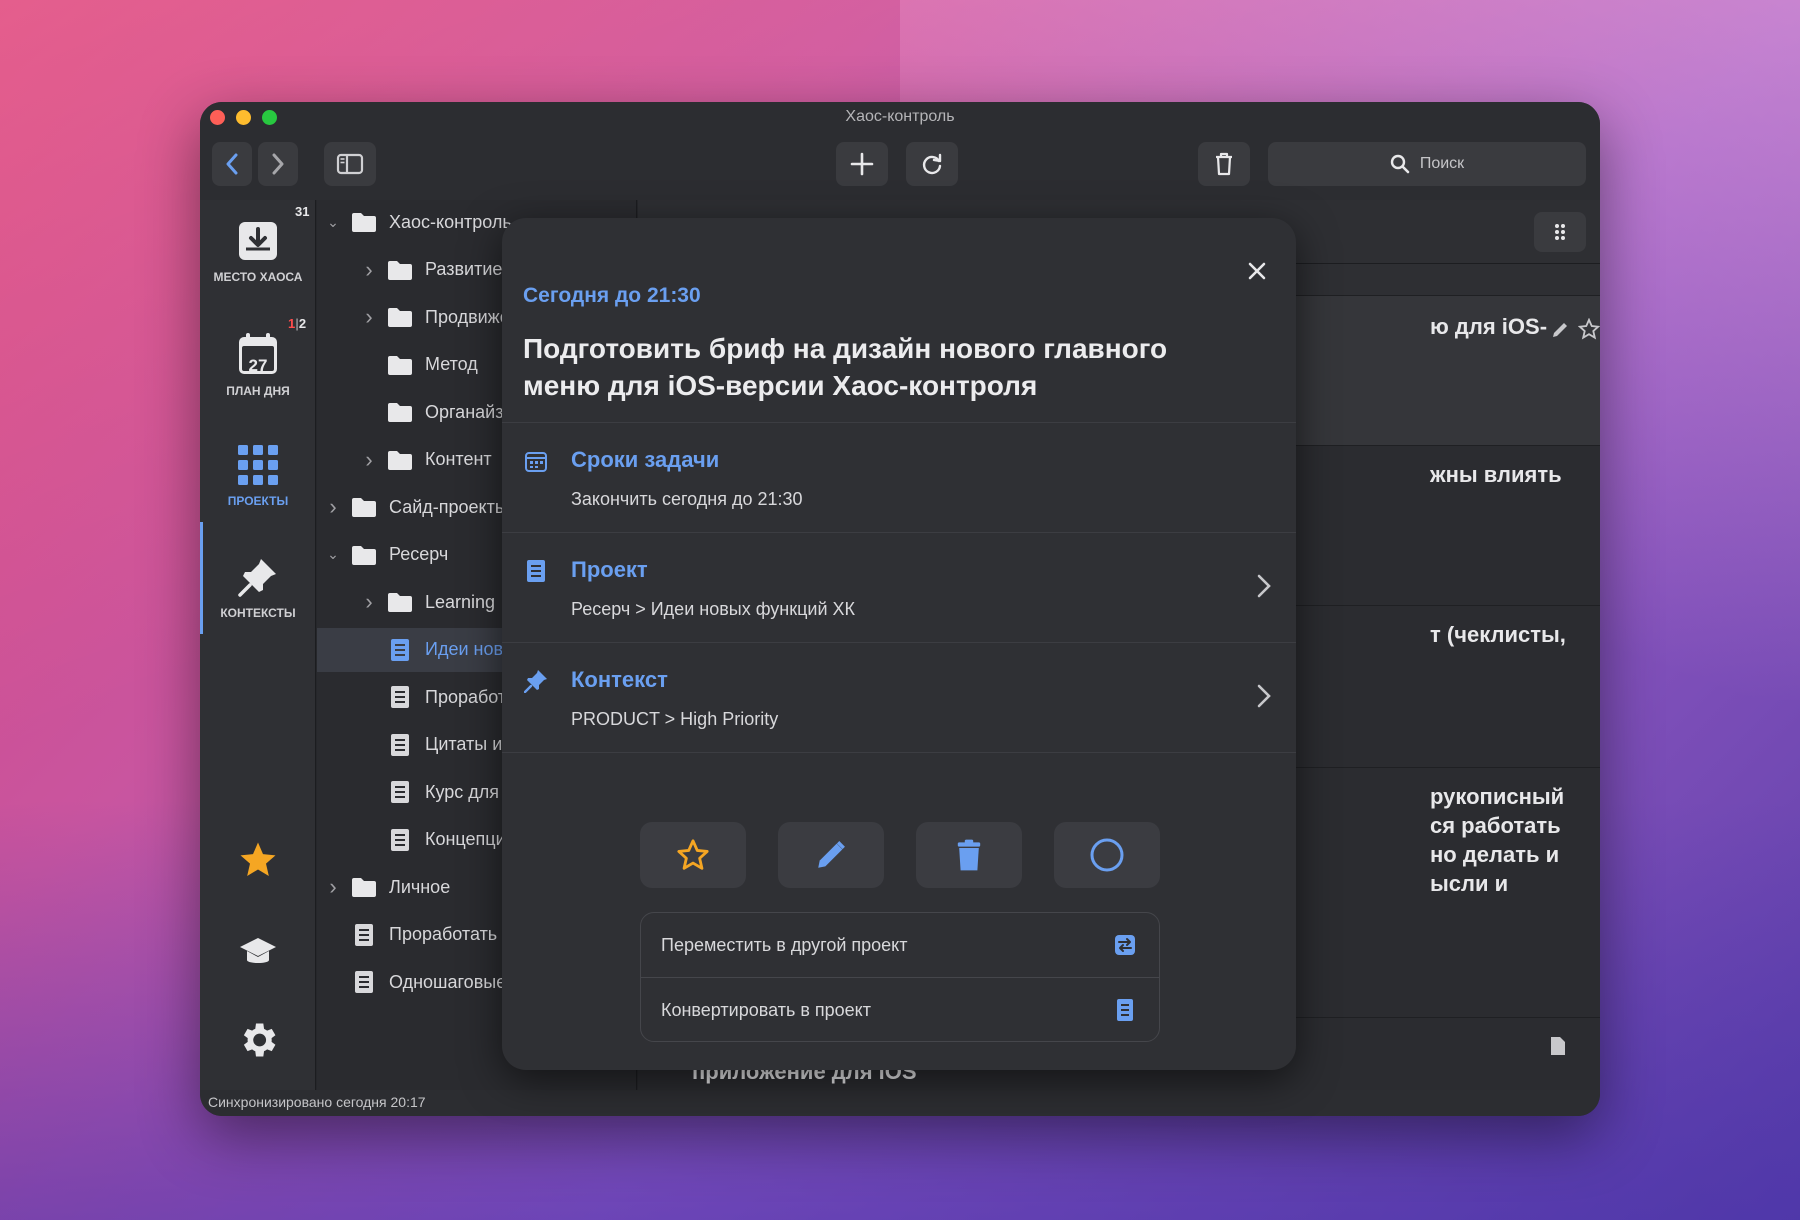 Image resolution: width=1800 pixels, height=1220 pixels. Describe the element at coordinates (420, 886) in the screenshot. I see `tree-item-label: Личное` at that location.